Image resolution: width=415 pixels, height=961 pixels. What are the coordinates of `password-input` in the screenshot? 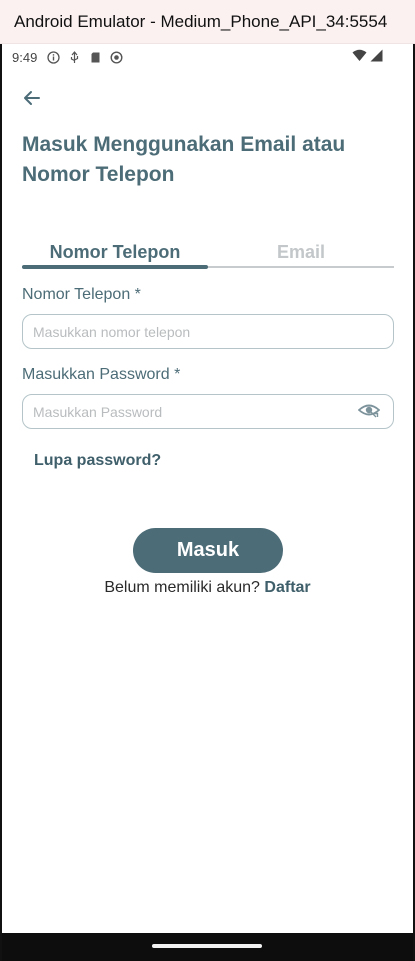 It's located at (208, 411).